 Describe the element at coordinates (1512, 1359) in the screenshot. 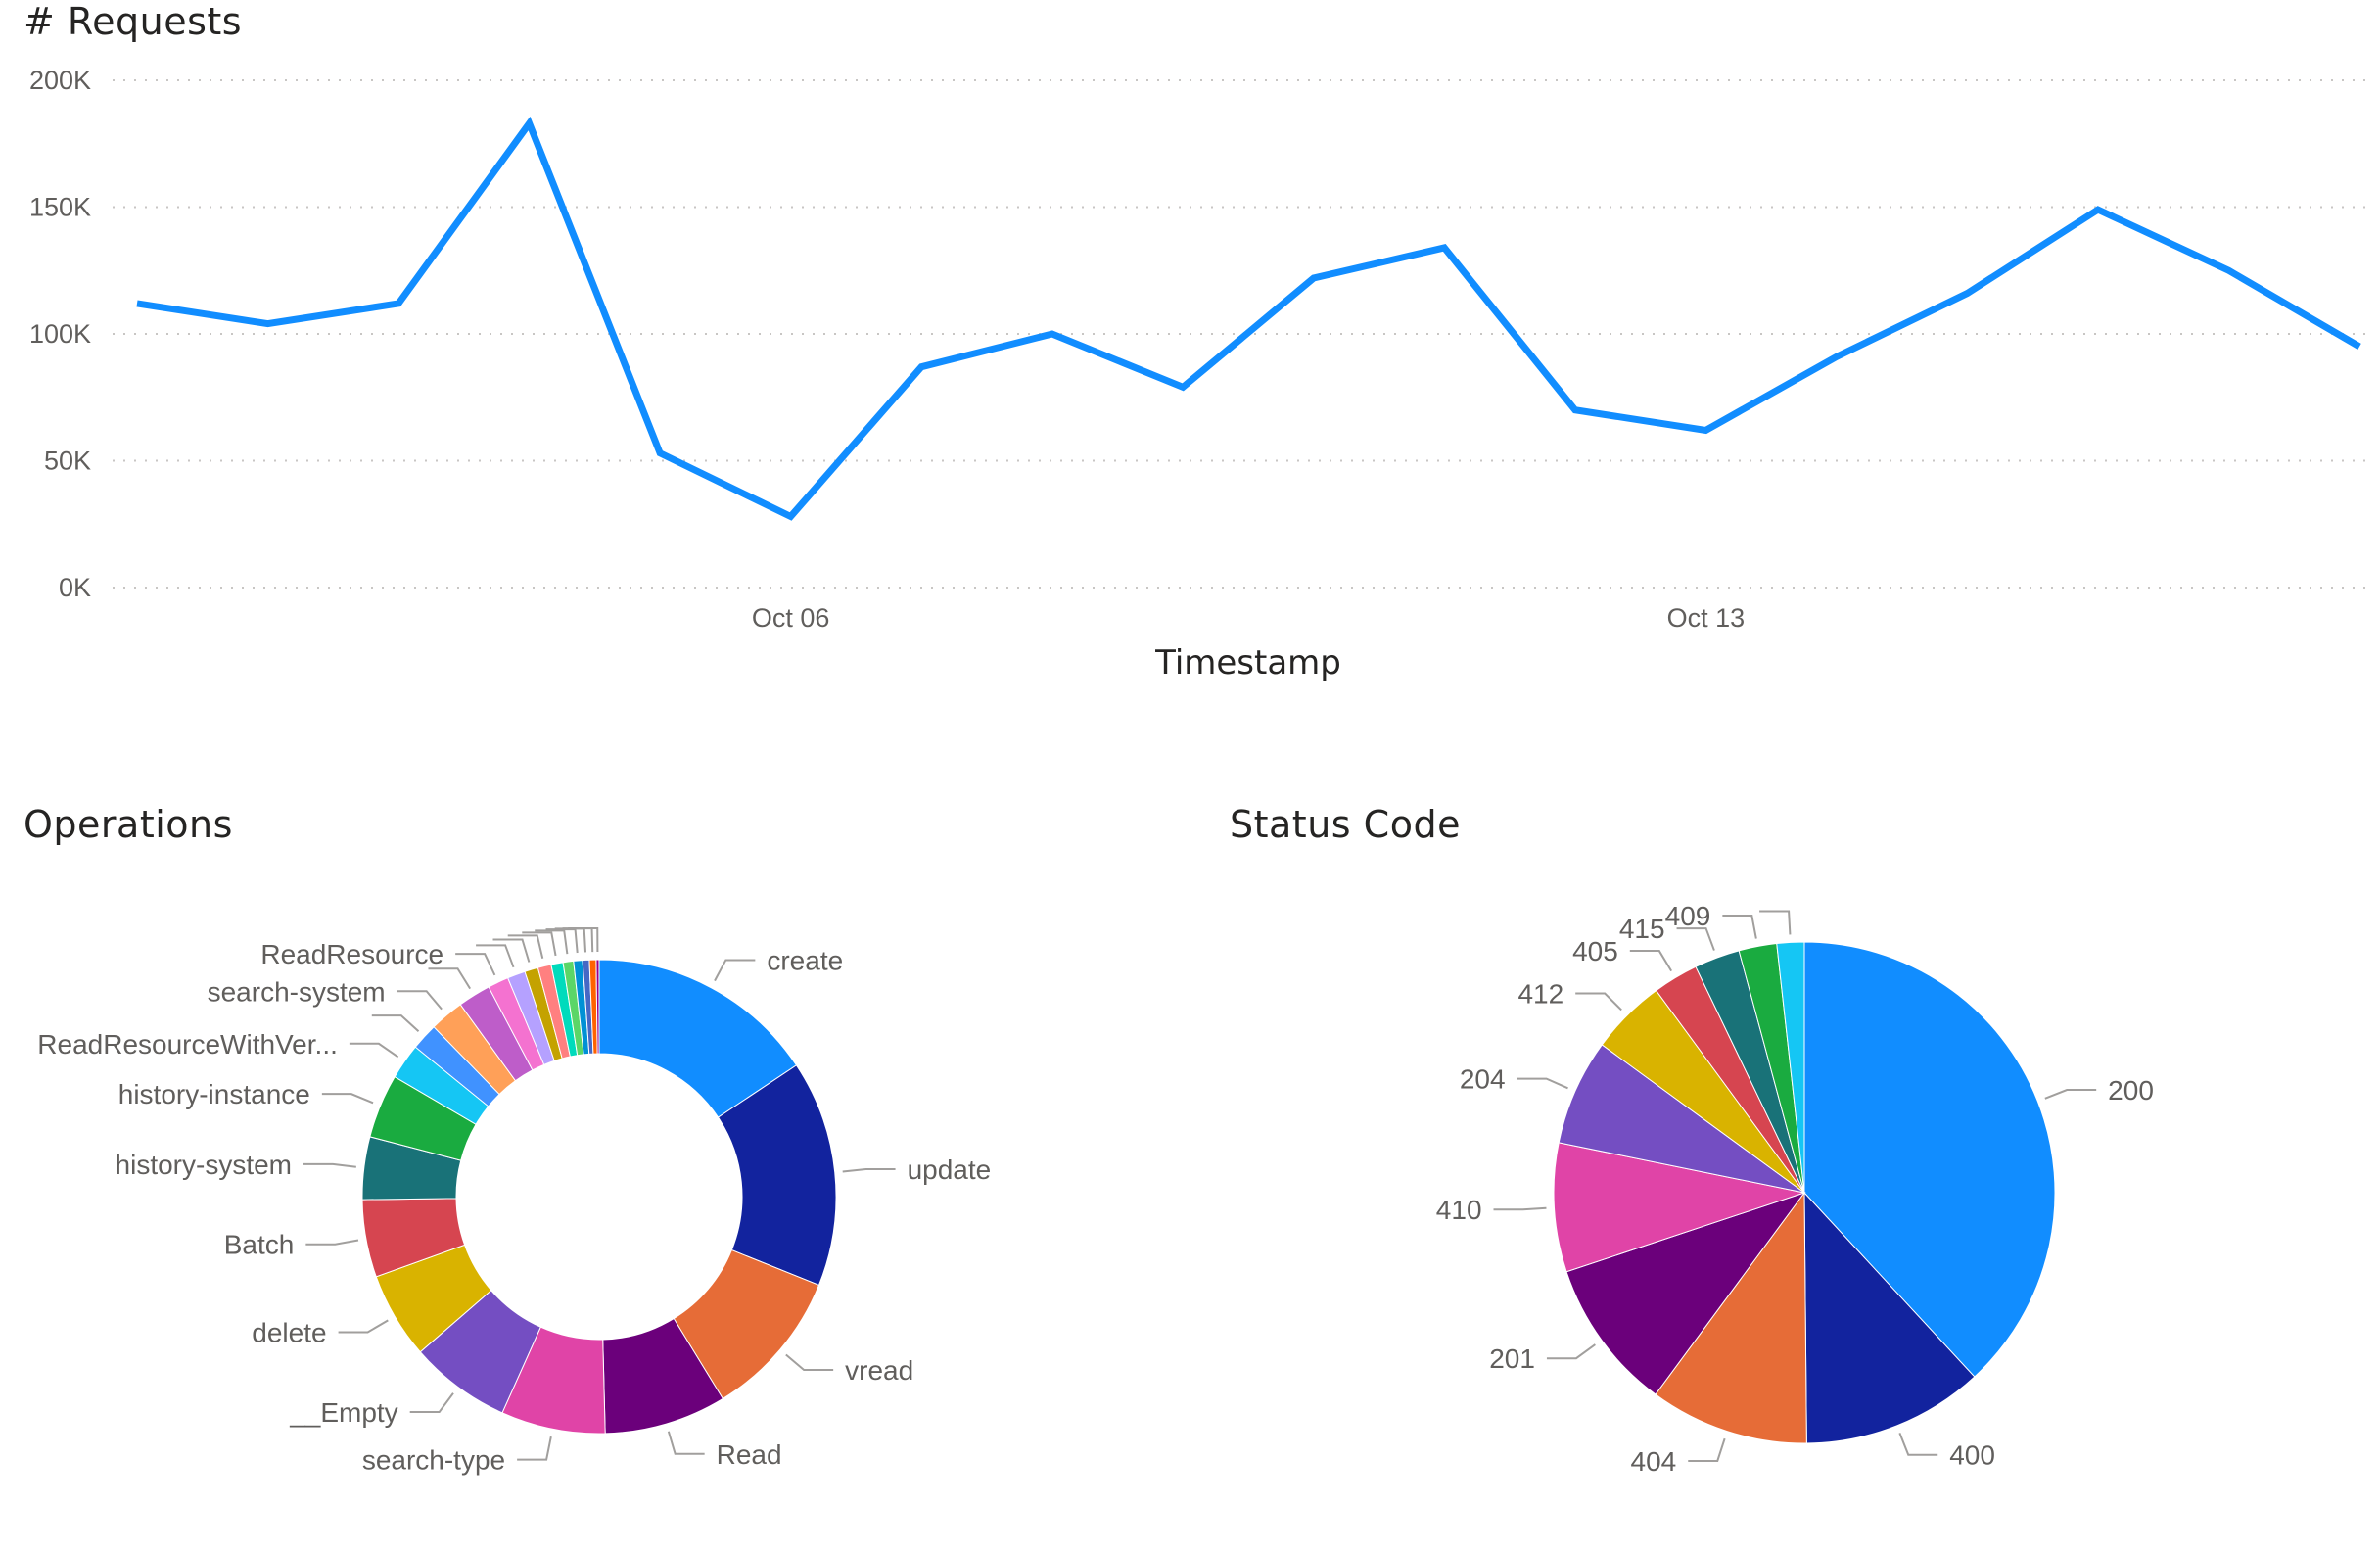

I see `slice-label: 201` at that location.